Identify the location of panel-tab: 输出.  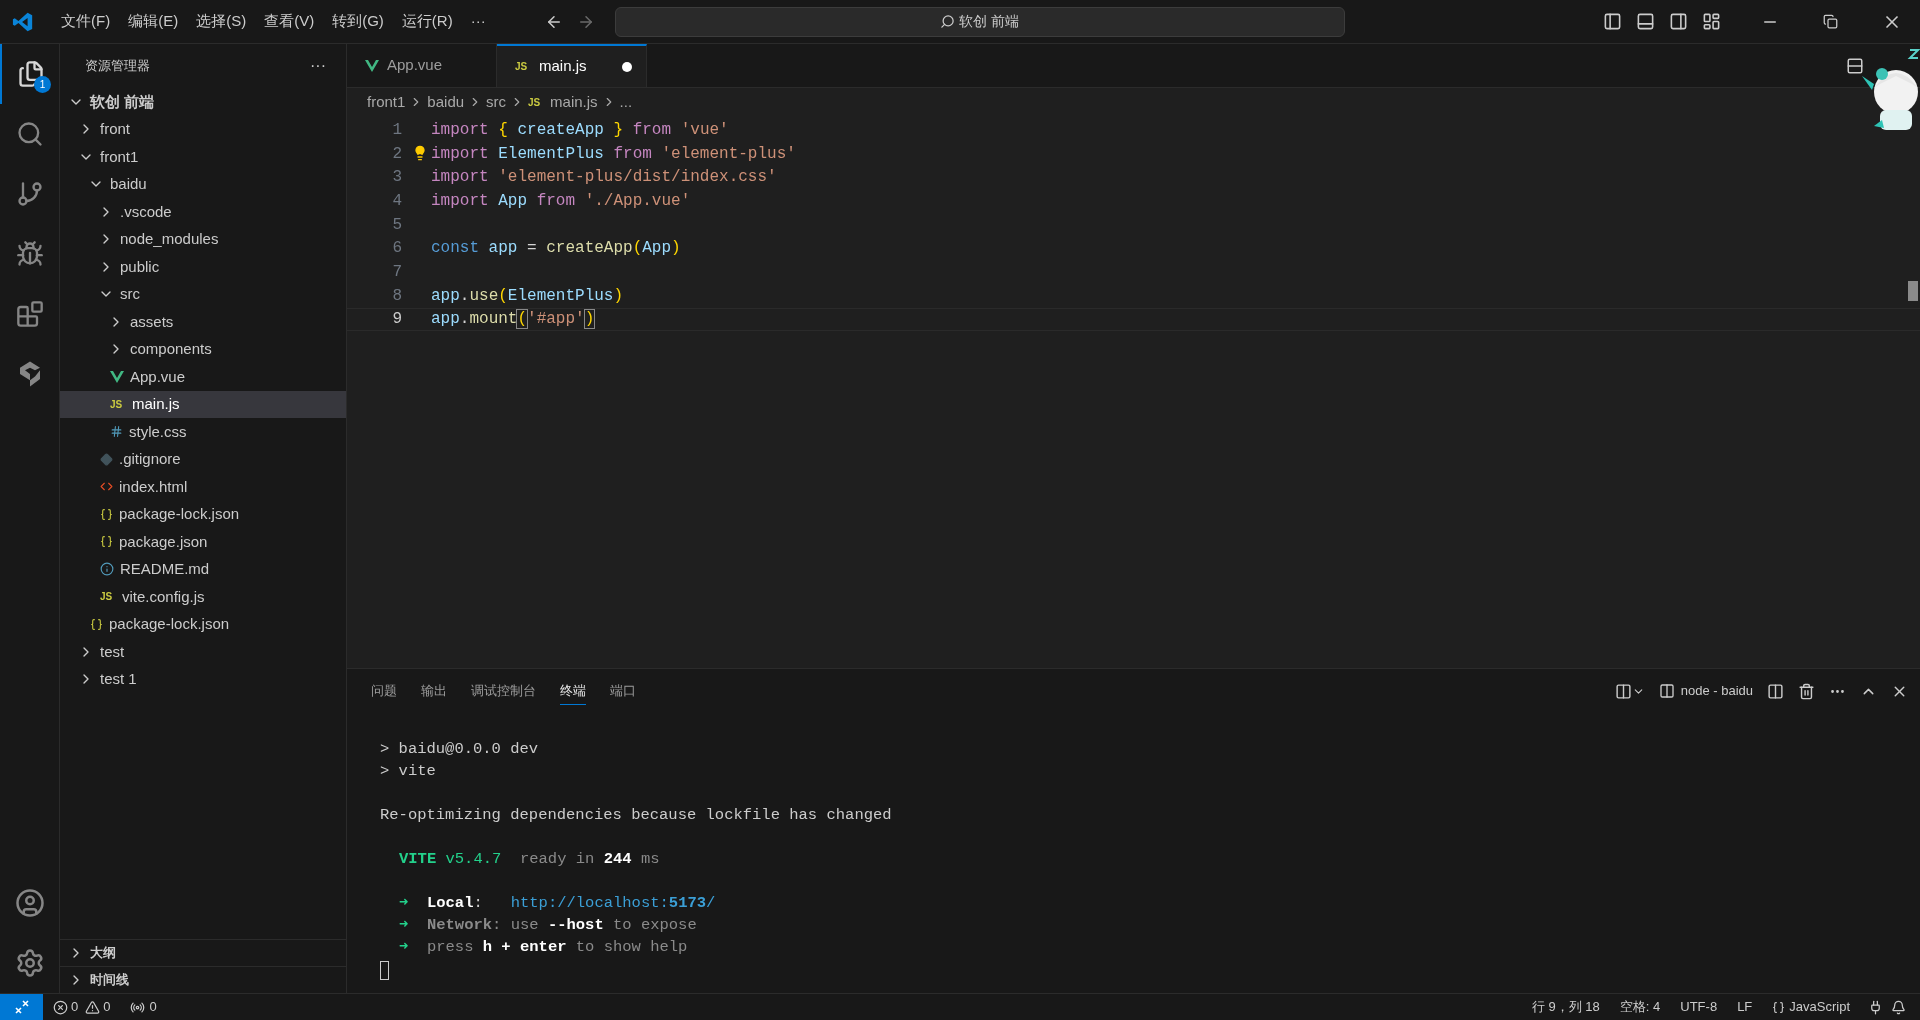
(434, 691).